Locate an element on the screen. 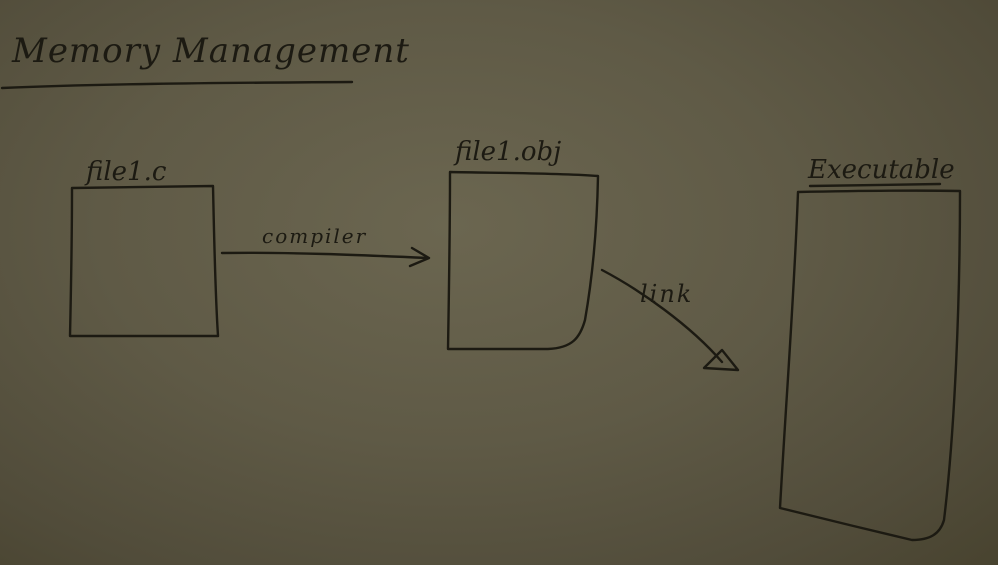  object-file-box is located at coordinates (523, 260).